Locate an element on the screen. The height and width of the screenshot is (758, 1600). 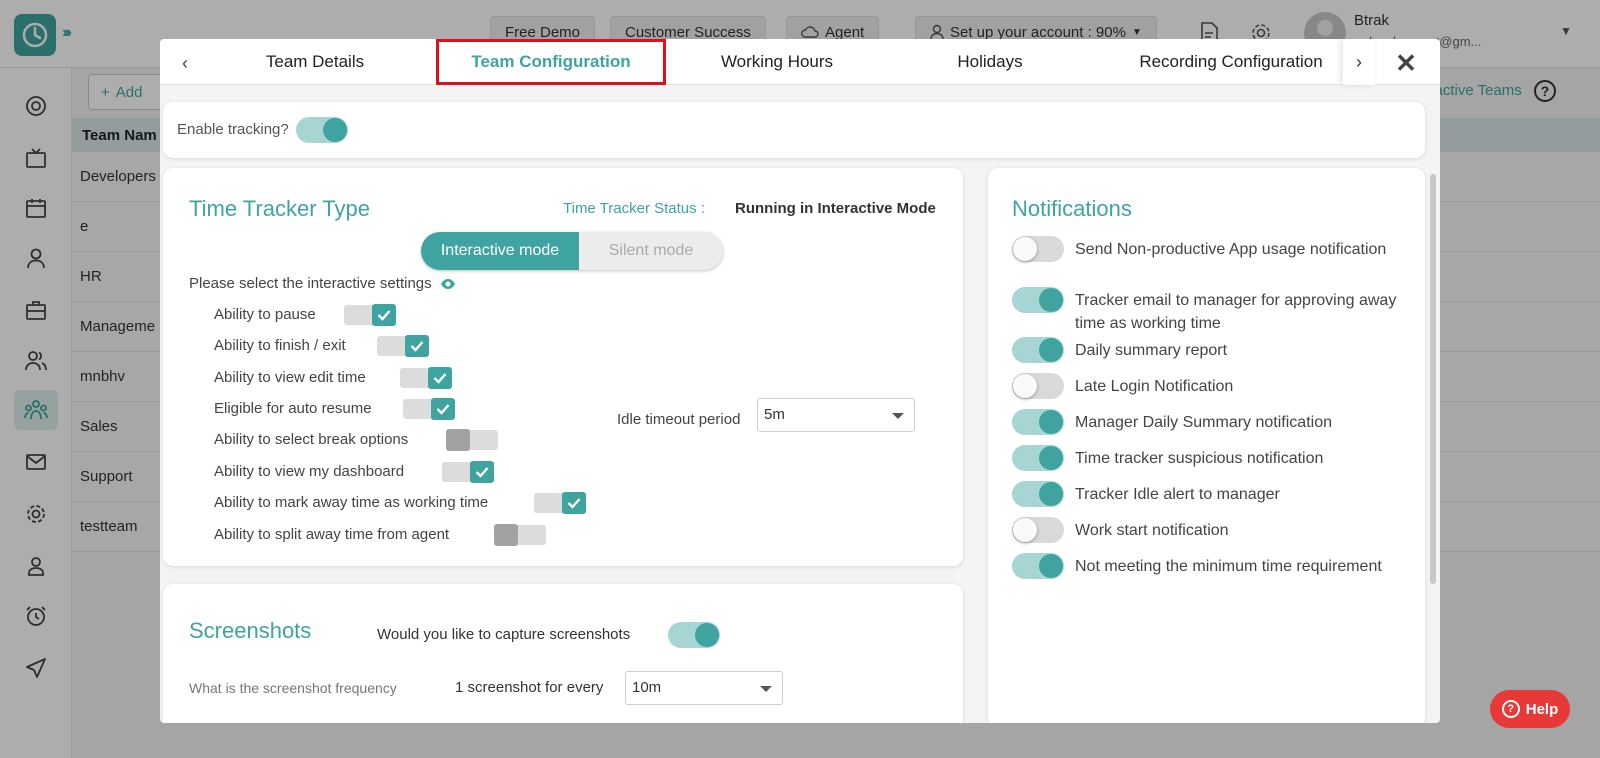
work-start-toggle is located at coordinates (1038, 530).